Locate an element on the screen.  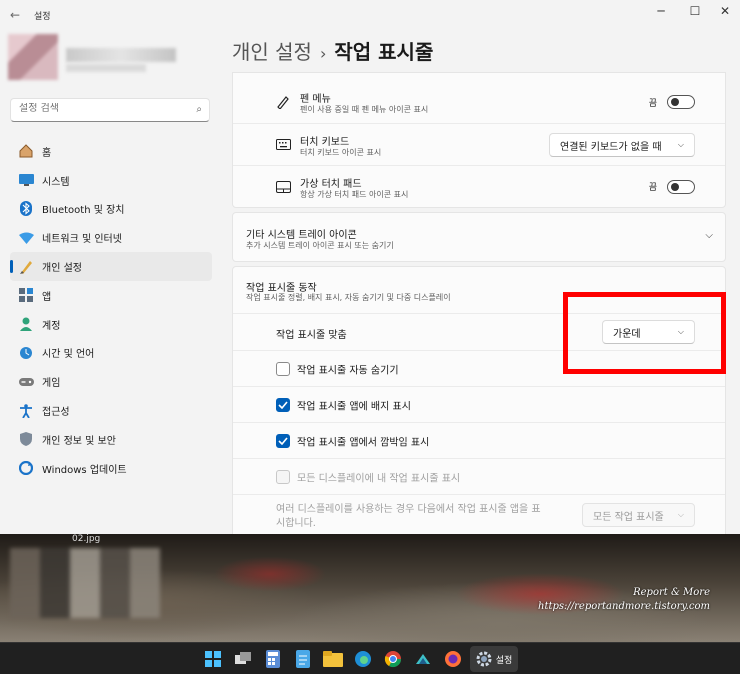
sidebar-item-apps: 앱 is located at coordinates (111, 295).